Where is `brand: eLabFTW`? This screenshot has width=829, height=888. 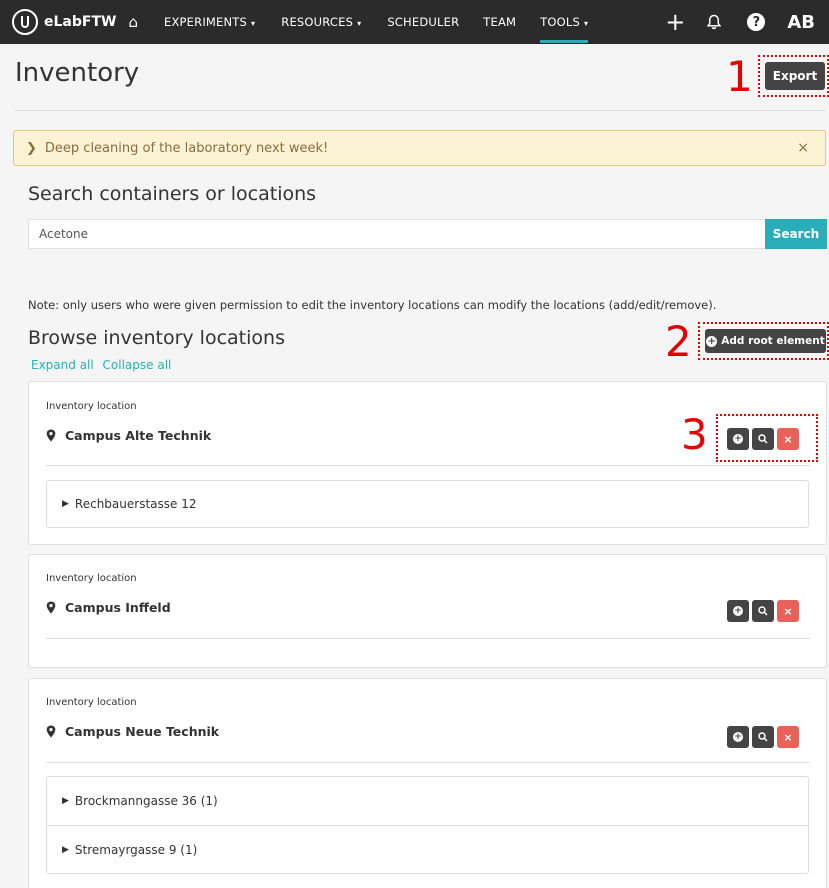
brand: eLabFTW is located at coordinates (64, 22).